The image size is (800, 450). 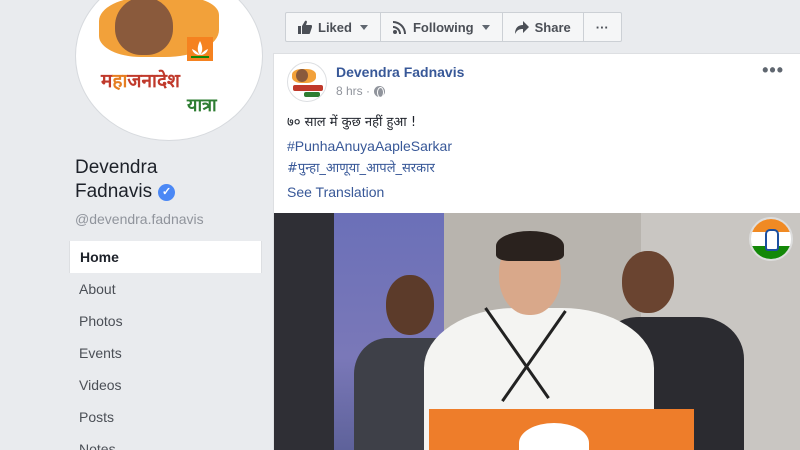 What do you see at coordinates (369, 146) in the screenshot?
I see `hashtag-link: #PunhaAnuyaAapleSarkar` at bounding box center [369, 146].